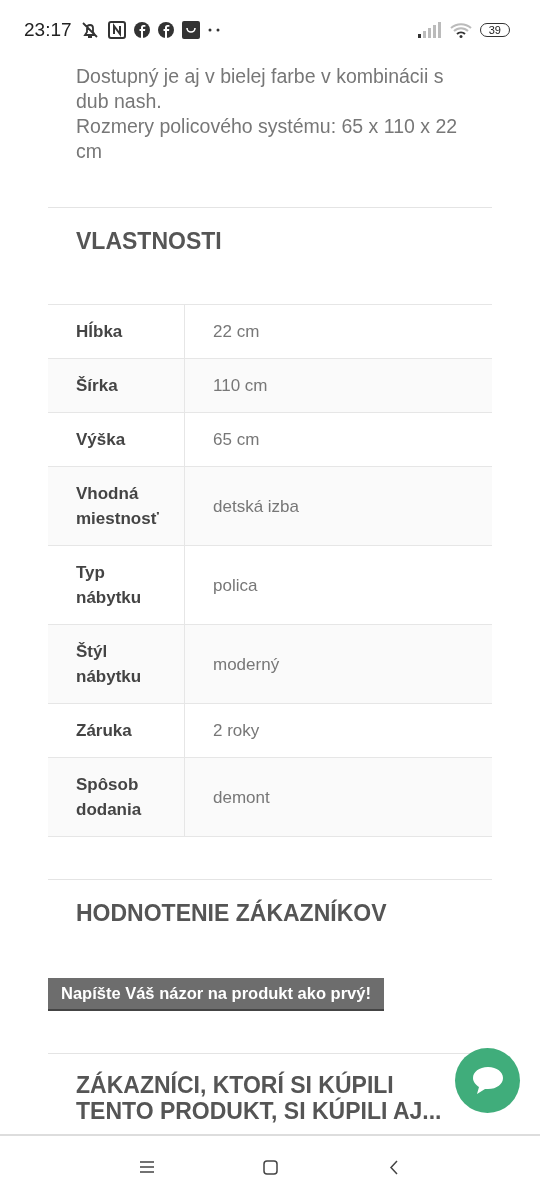  I want to click on description-text: Dostupný je aj v bielej farbe v kombinácii s dub nash., so click(260, 89).